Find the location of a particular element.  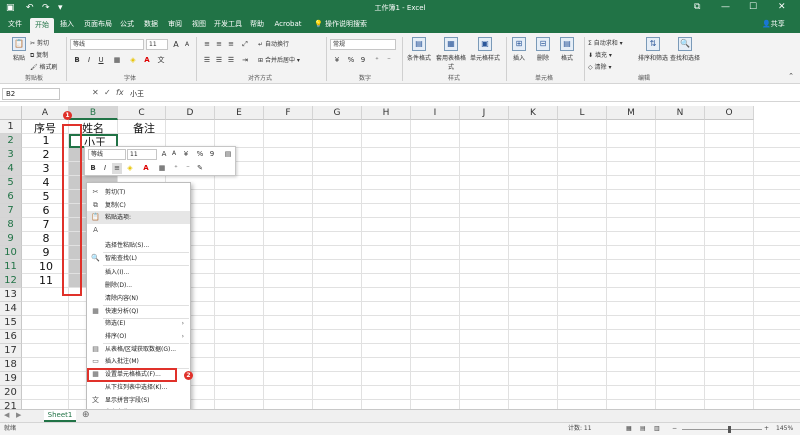

minimize-icon: — is located at coordinates (725, 7).